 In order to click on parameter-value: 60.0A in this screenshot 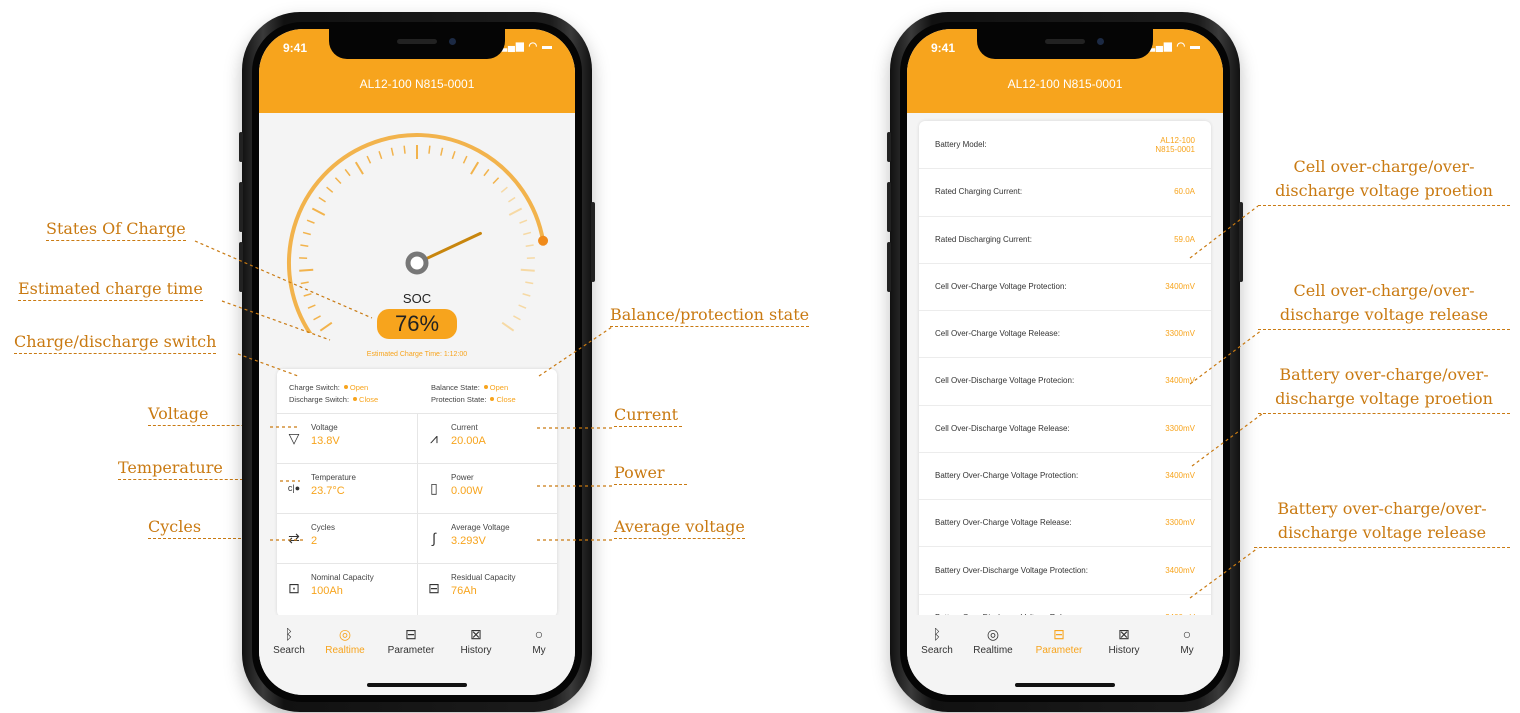, I will do `click(1184, 192)`.